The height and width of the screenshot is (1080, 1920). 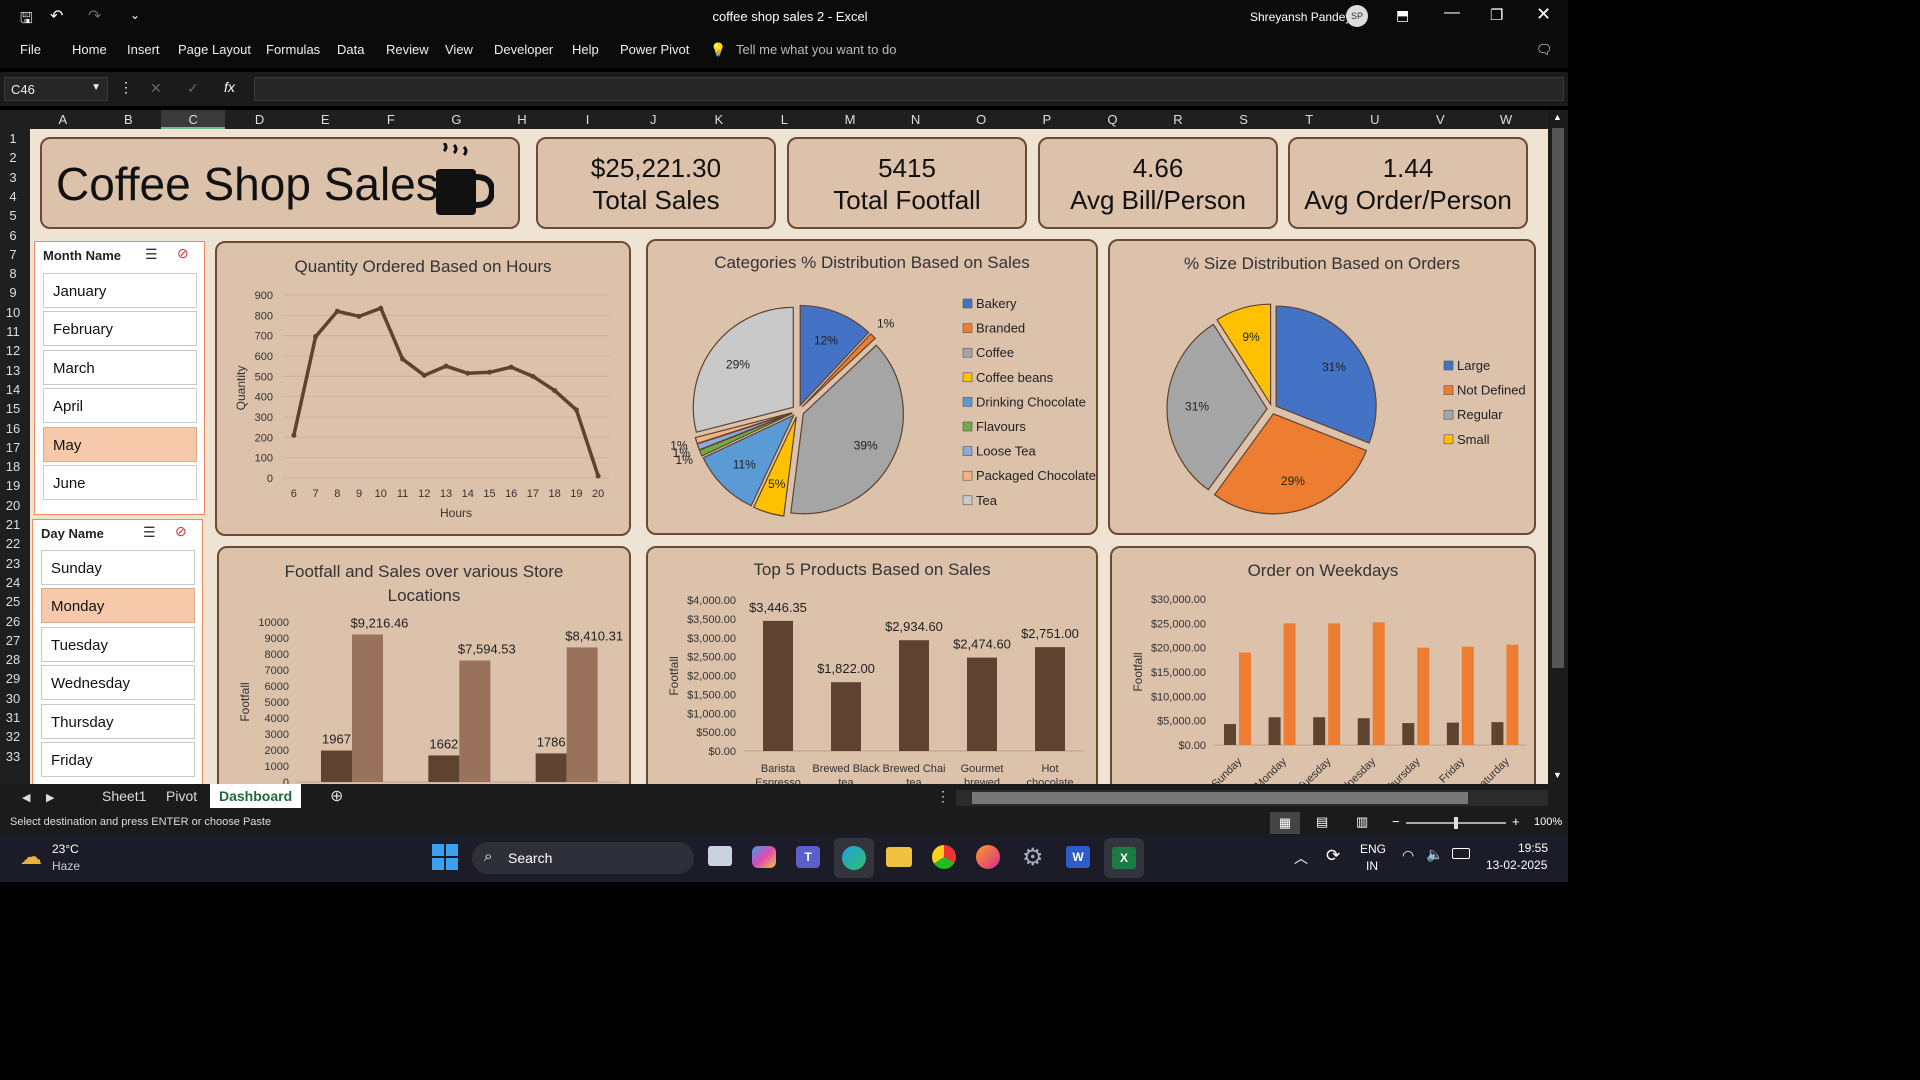 What do you see at coordinates (1033, 857) in the screenshot?
I see `settings-icon: ⚙` at bounding box center [1033, 857].